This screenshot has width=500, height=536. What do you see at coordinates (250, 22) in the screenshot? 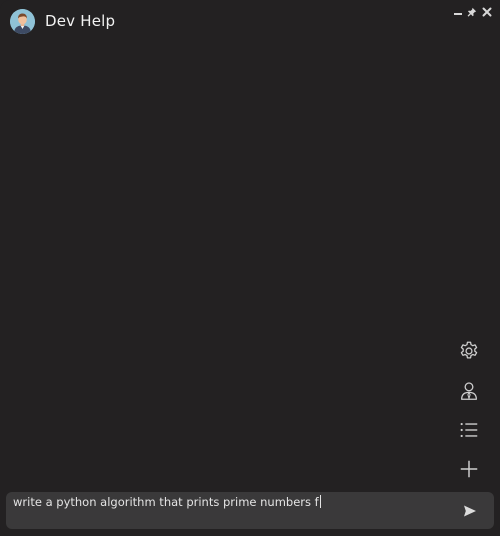
I see `title-bar: Dev Help` at bounding box center [250, 22].